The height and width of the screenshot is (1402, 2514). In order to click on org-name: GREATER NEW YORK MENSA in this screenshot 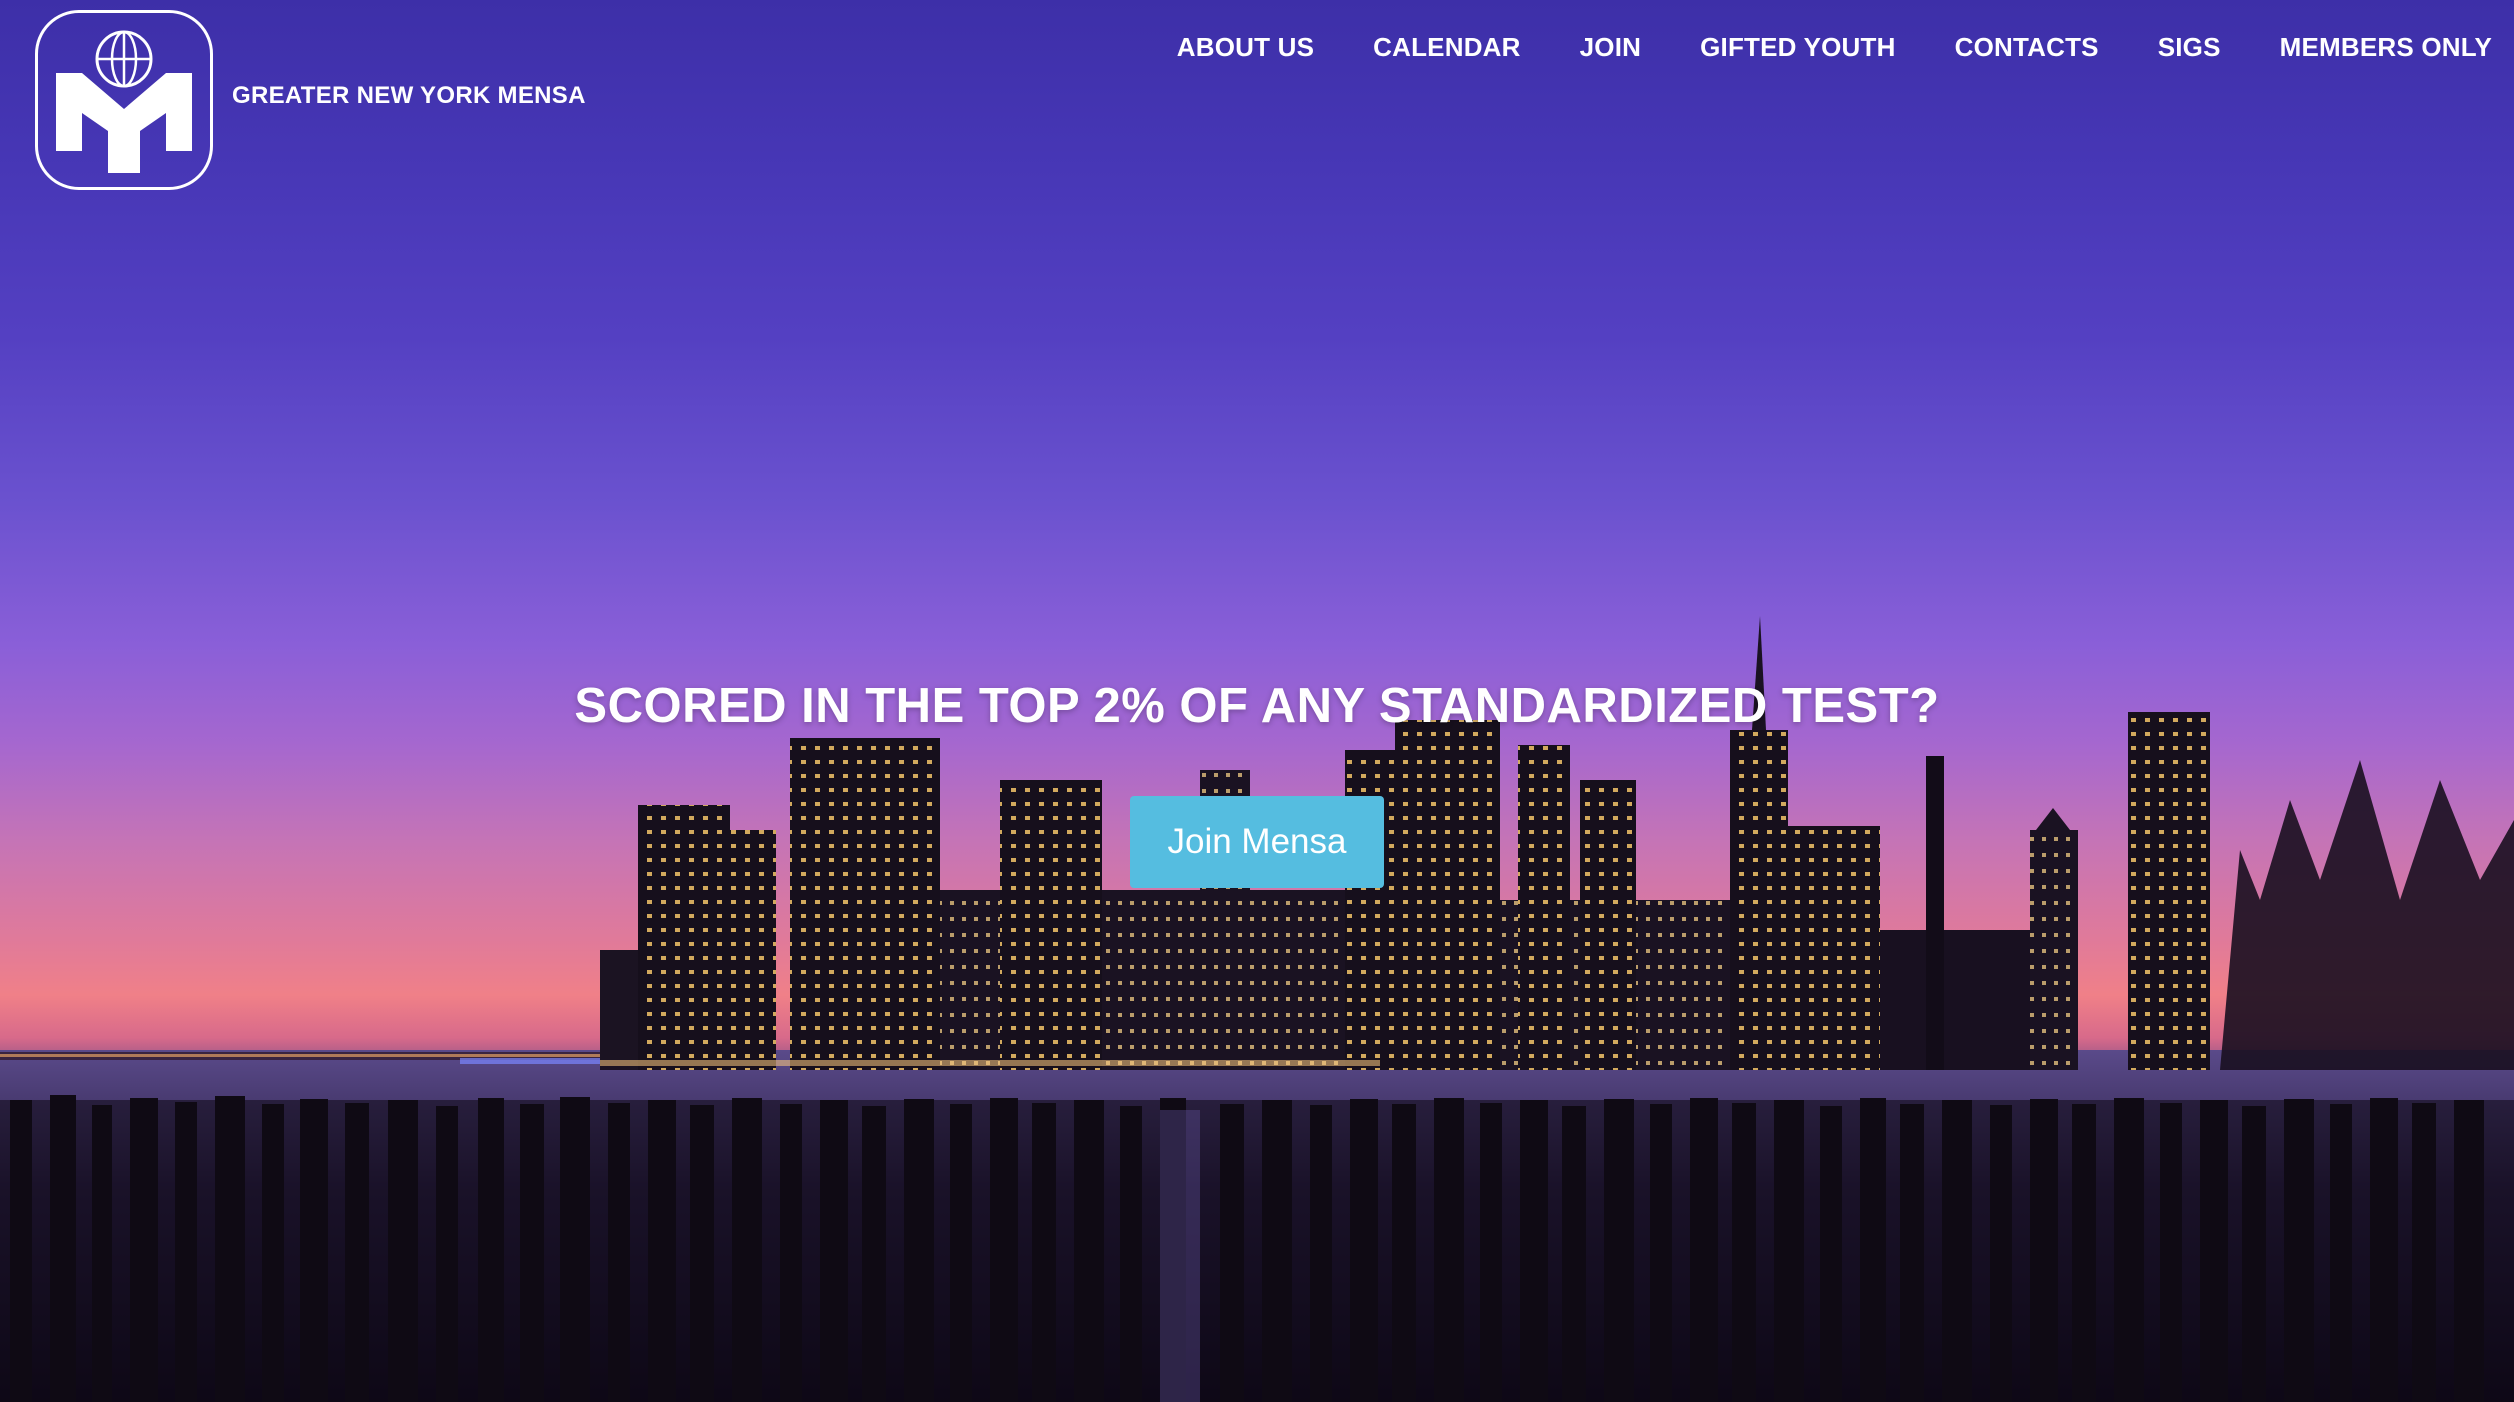, I will do `click(409, 96)`.